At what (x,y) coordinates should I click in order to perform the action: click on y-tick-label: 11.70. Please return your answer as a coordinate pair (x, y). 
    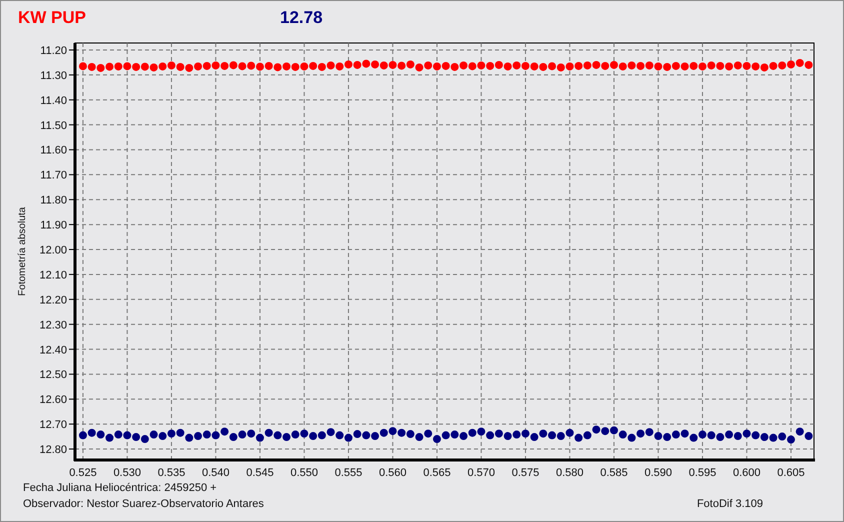
    Looking at the image, I should click on (53, 176).